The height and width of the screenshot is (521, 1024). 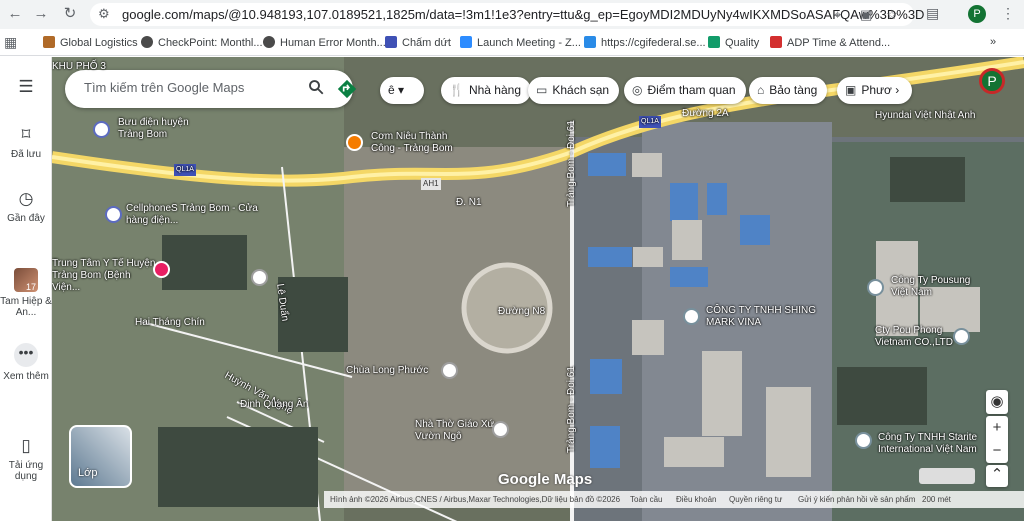 What do you see at coordinates (10, 42) in the screenshot?
I see `apps-grid-icon: ▦` at bounding box center [10, 42].